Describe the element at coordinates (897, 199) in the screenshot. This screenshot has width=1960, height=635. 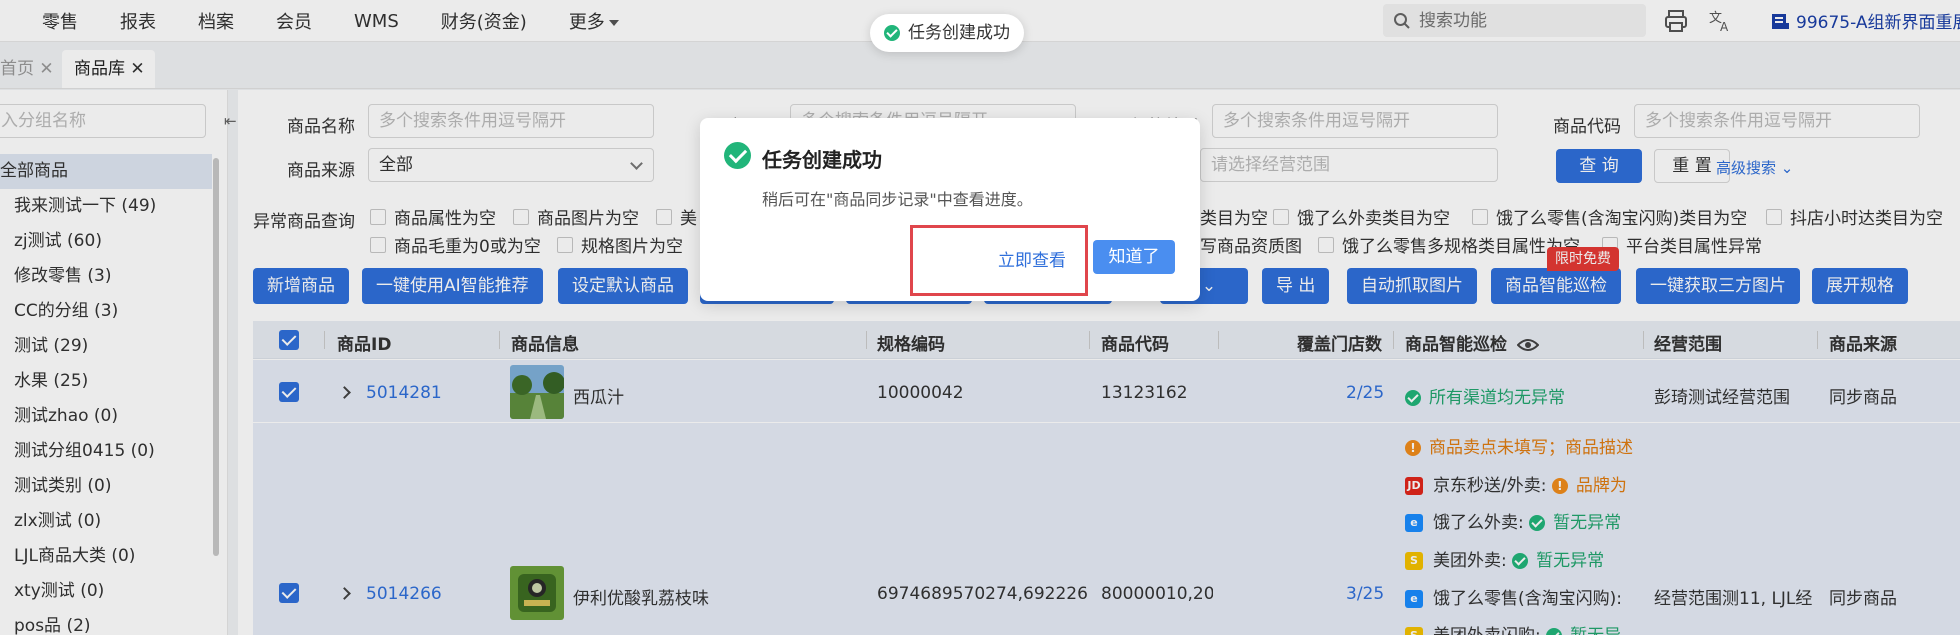
I see `dialog-message: 稍后可在"商品同步记录"中查看进度。` at that location.